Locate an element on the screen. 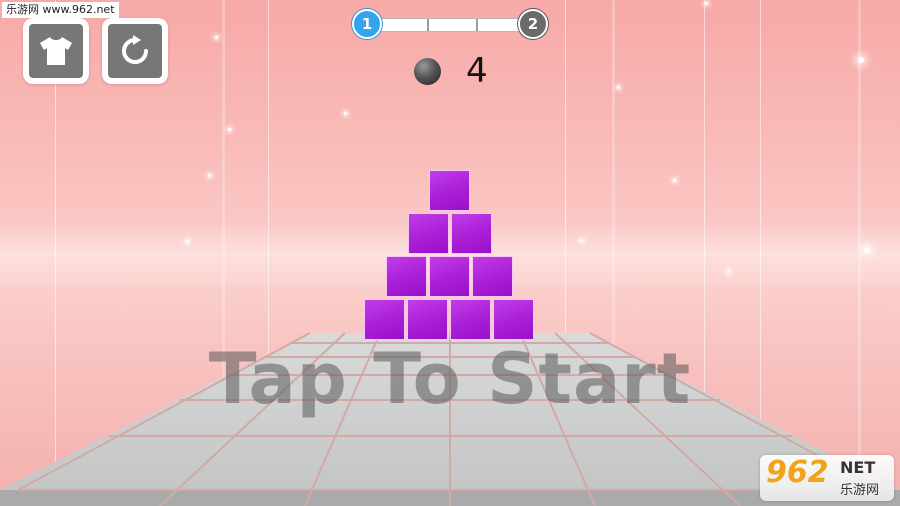 This screenshot has width=900, height=506. ball-count: 4 is located at coordinates (477, 71).